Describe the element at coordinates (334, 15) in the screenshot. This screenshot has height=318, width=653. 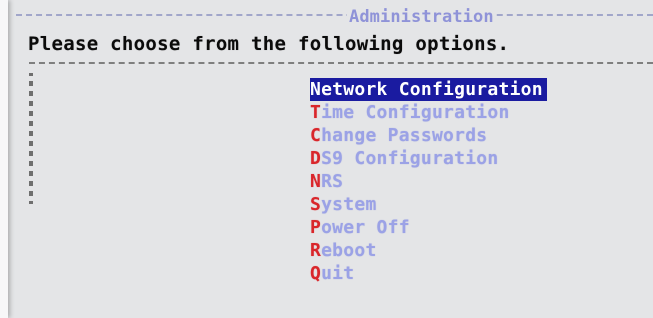
I see `window-top-border` at that location.